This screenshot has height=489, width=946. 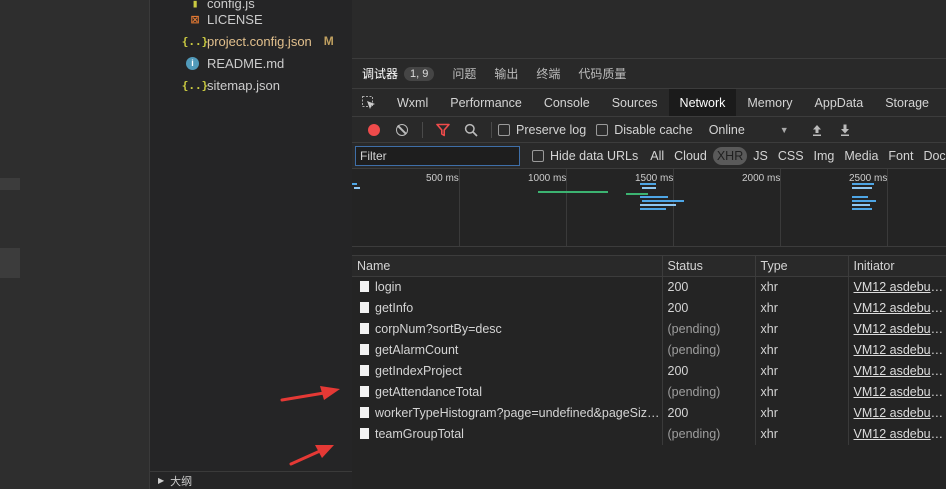 What do you see at coordinates (388, 287) in the screenshot?
I see `request-name: login` at bounding box center [388, 287].